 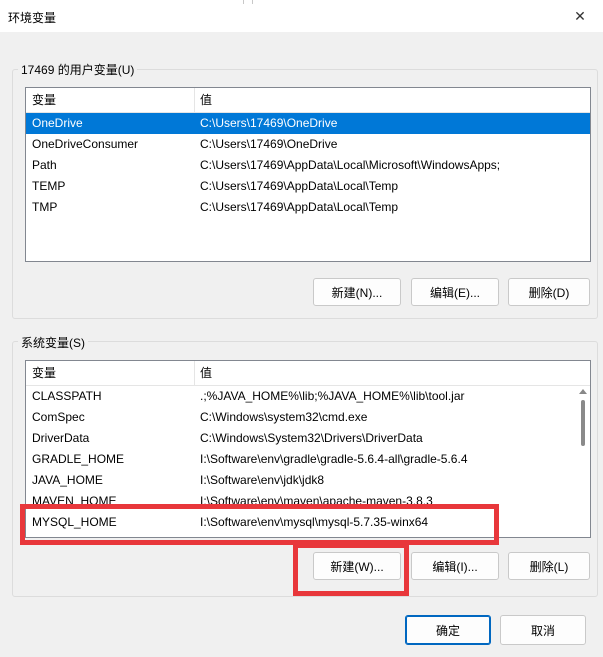 What do you see at coordinates (53, 342) in the screenshot?
I see `system-vars-group-label: 系统变量(S)` at bounding box center [53, 342].